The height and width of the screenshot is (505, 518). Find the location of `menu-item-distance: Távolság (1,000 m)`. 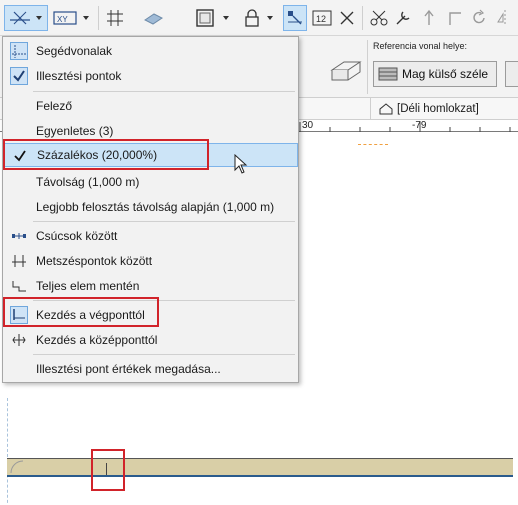

menu-item-distance: Távolság (1,000 m) is located at coordinates (151, 182).